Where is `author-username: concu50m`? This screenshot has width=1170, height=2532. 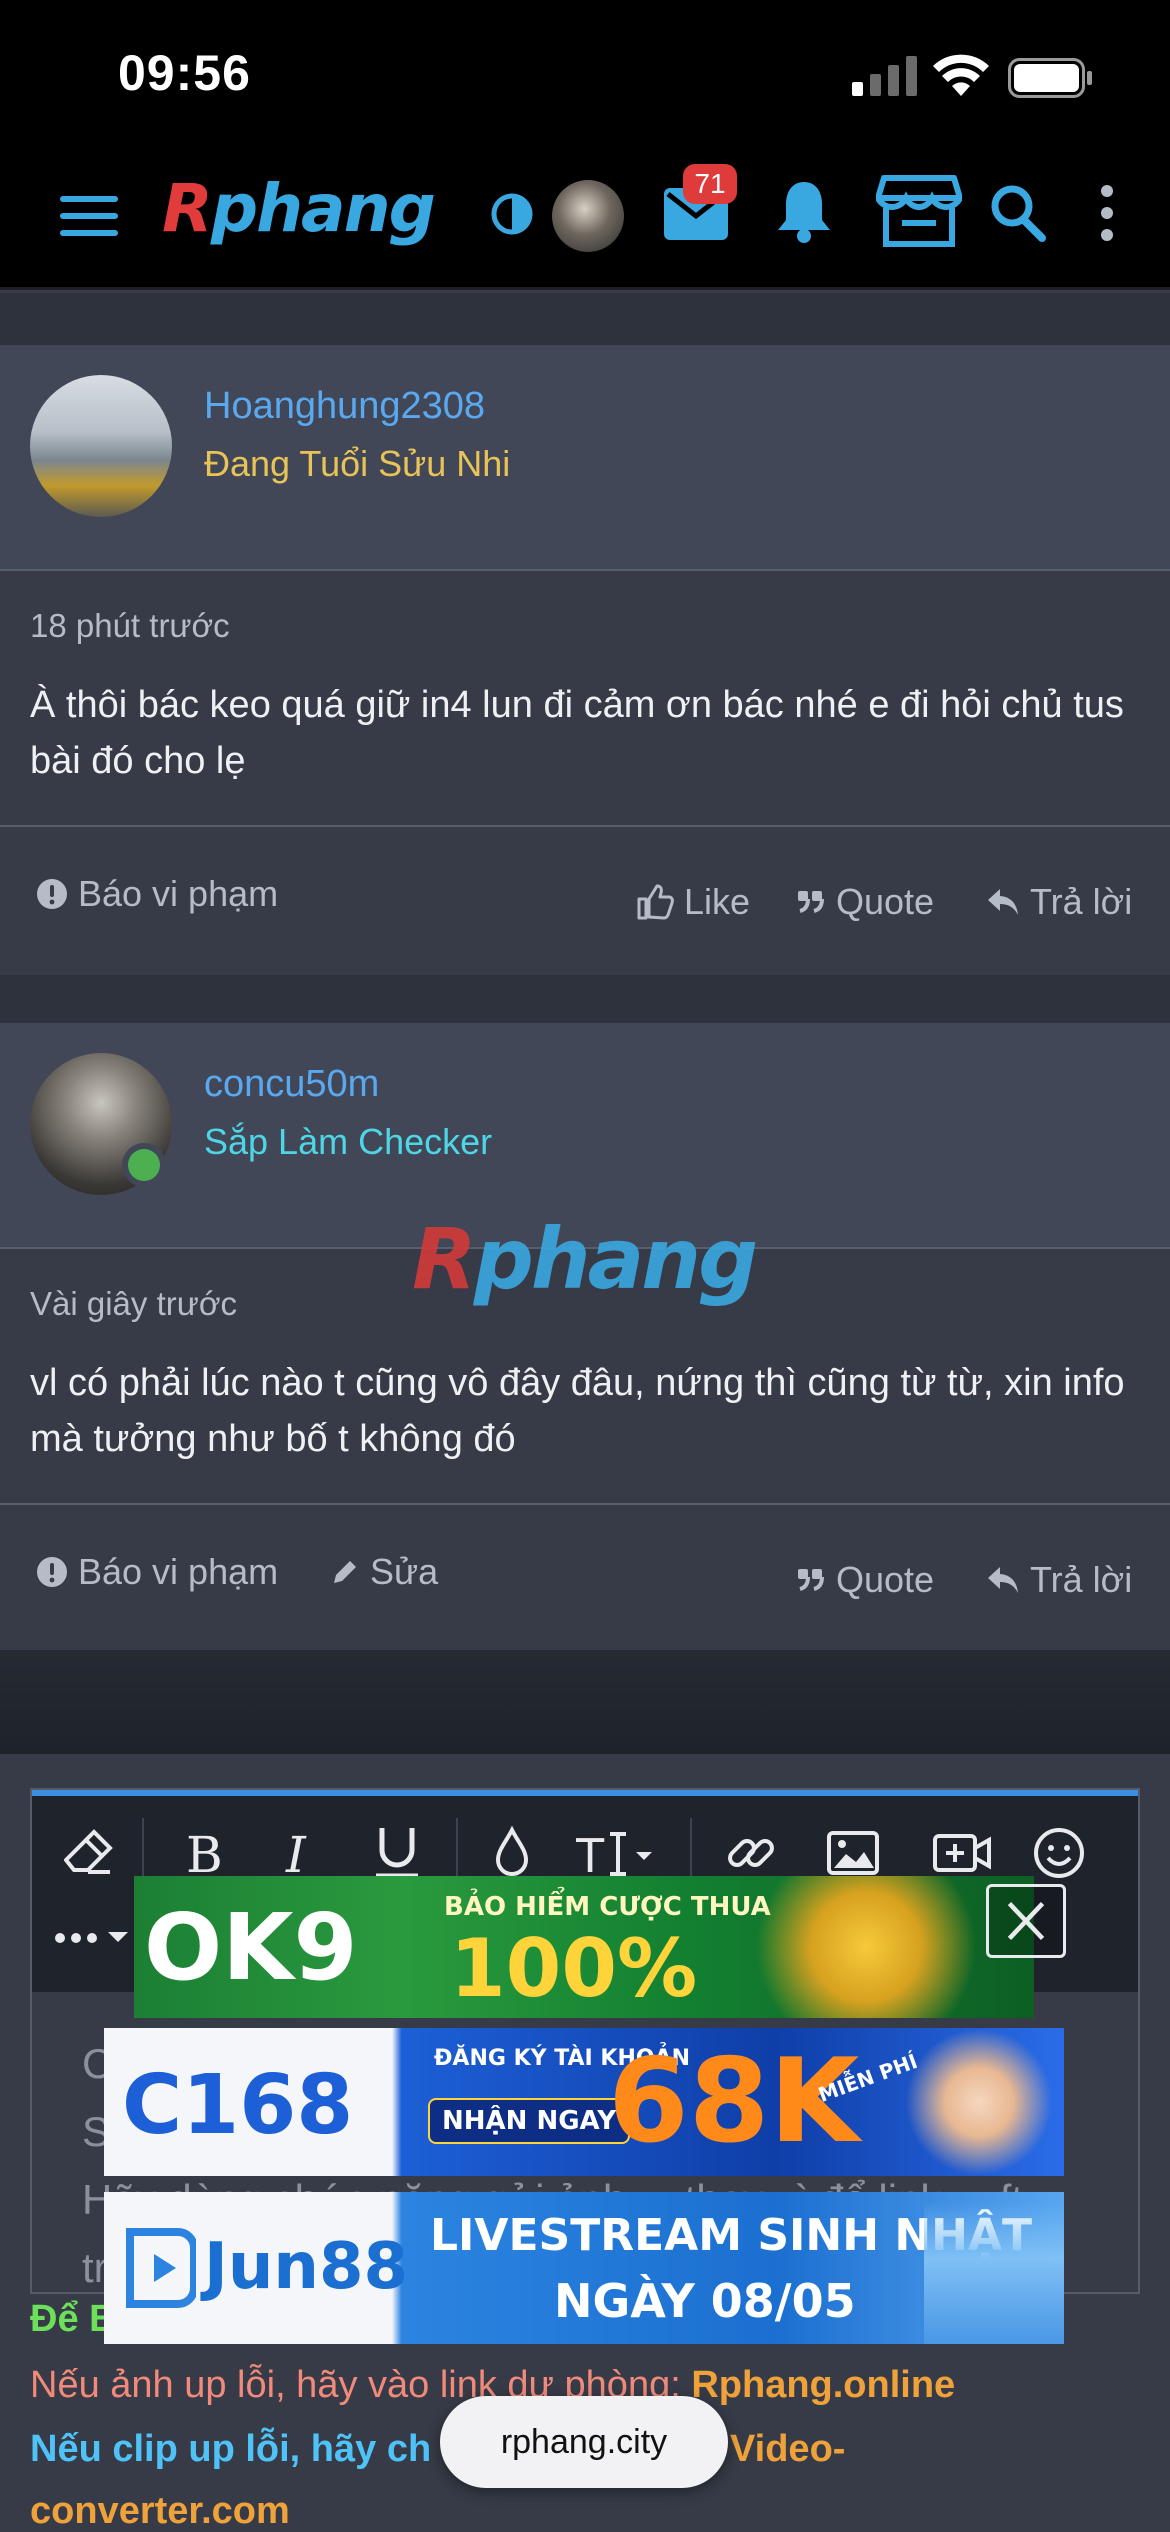
author-username: concu50m is located at coordinates (291, 1084).